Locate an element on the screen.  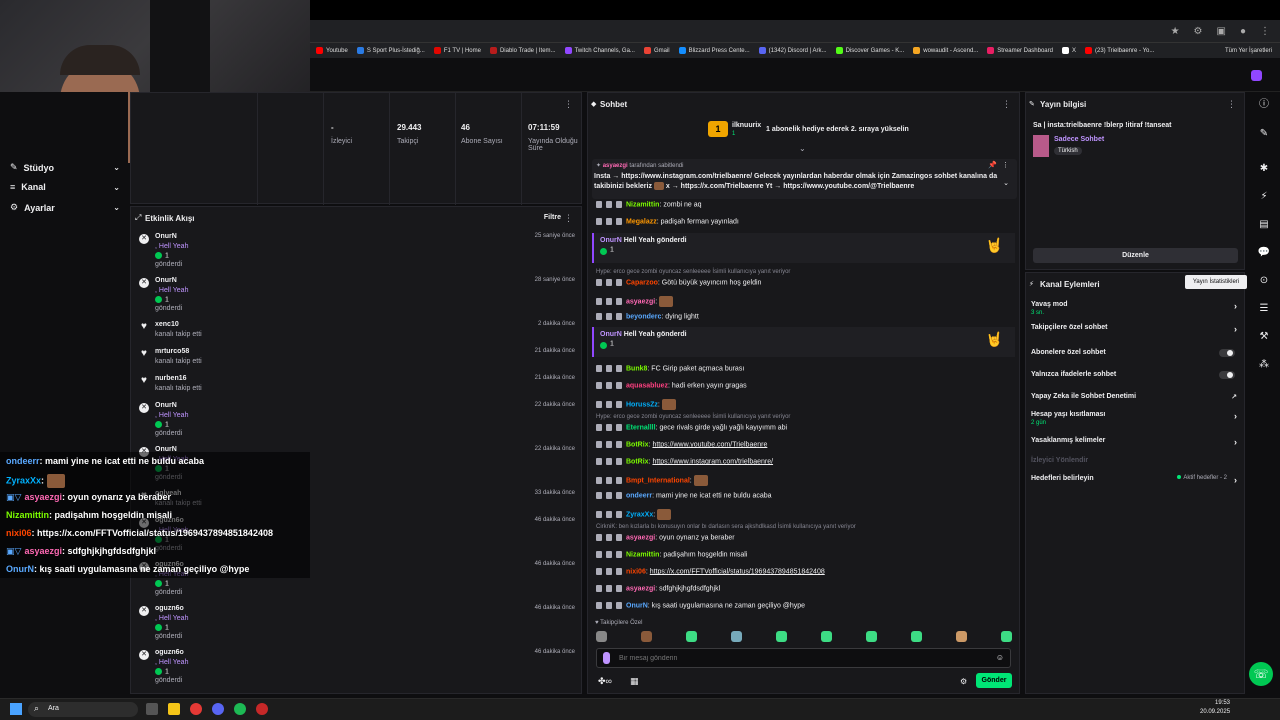
clock-date: 20.09.2025 is located at coordinates (1215, 712).